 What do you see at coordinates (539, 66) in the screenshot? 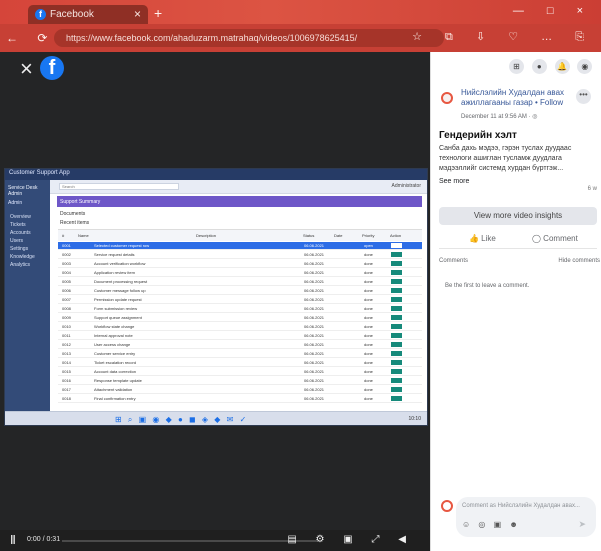
I see `messenger-icon: ●` at bounding box center [539, 66].